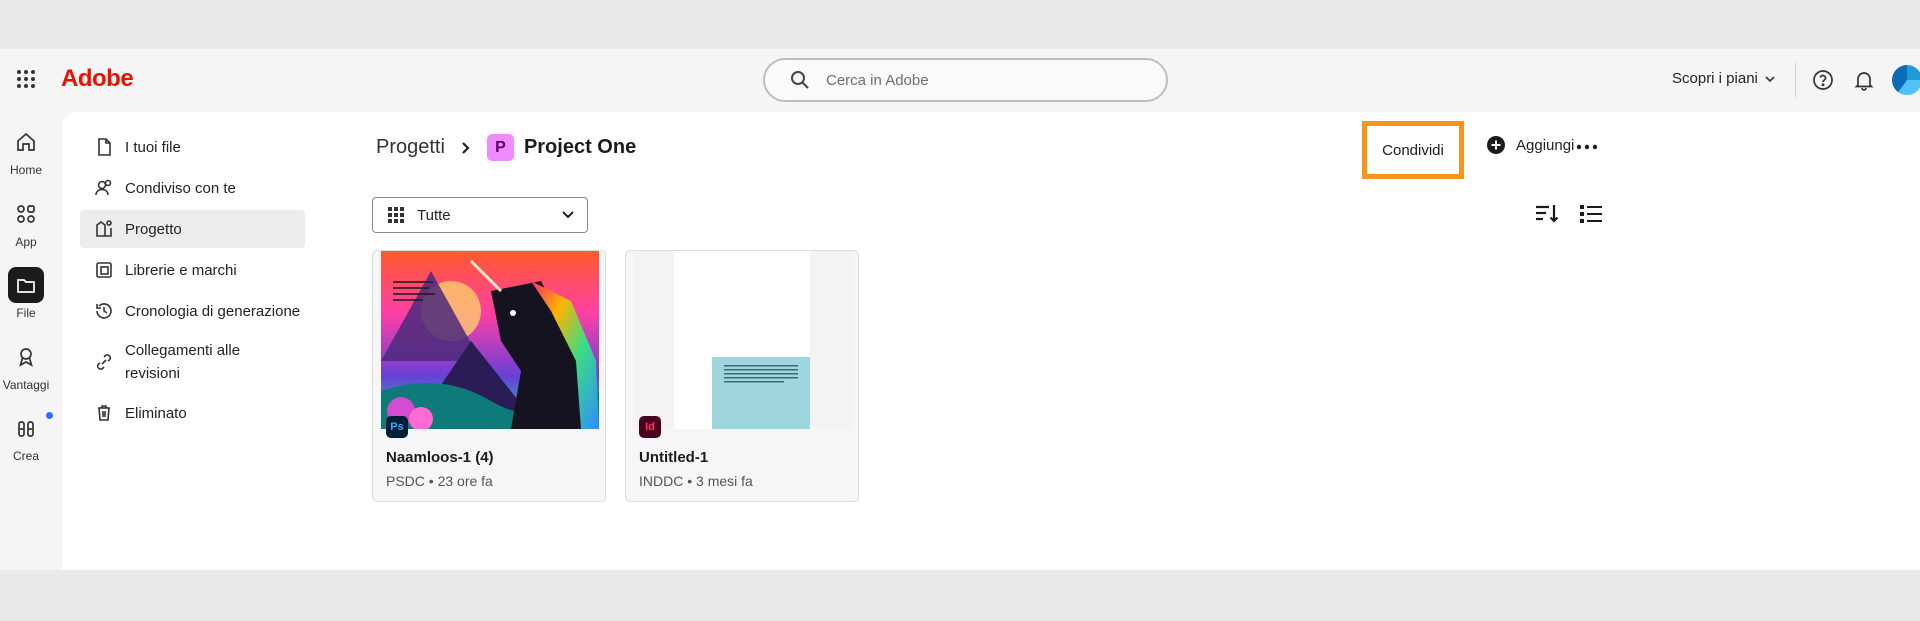 The image size is (1920, 621). I want to click on folder-icon, so click(26, 286).